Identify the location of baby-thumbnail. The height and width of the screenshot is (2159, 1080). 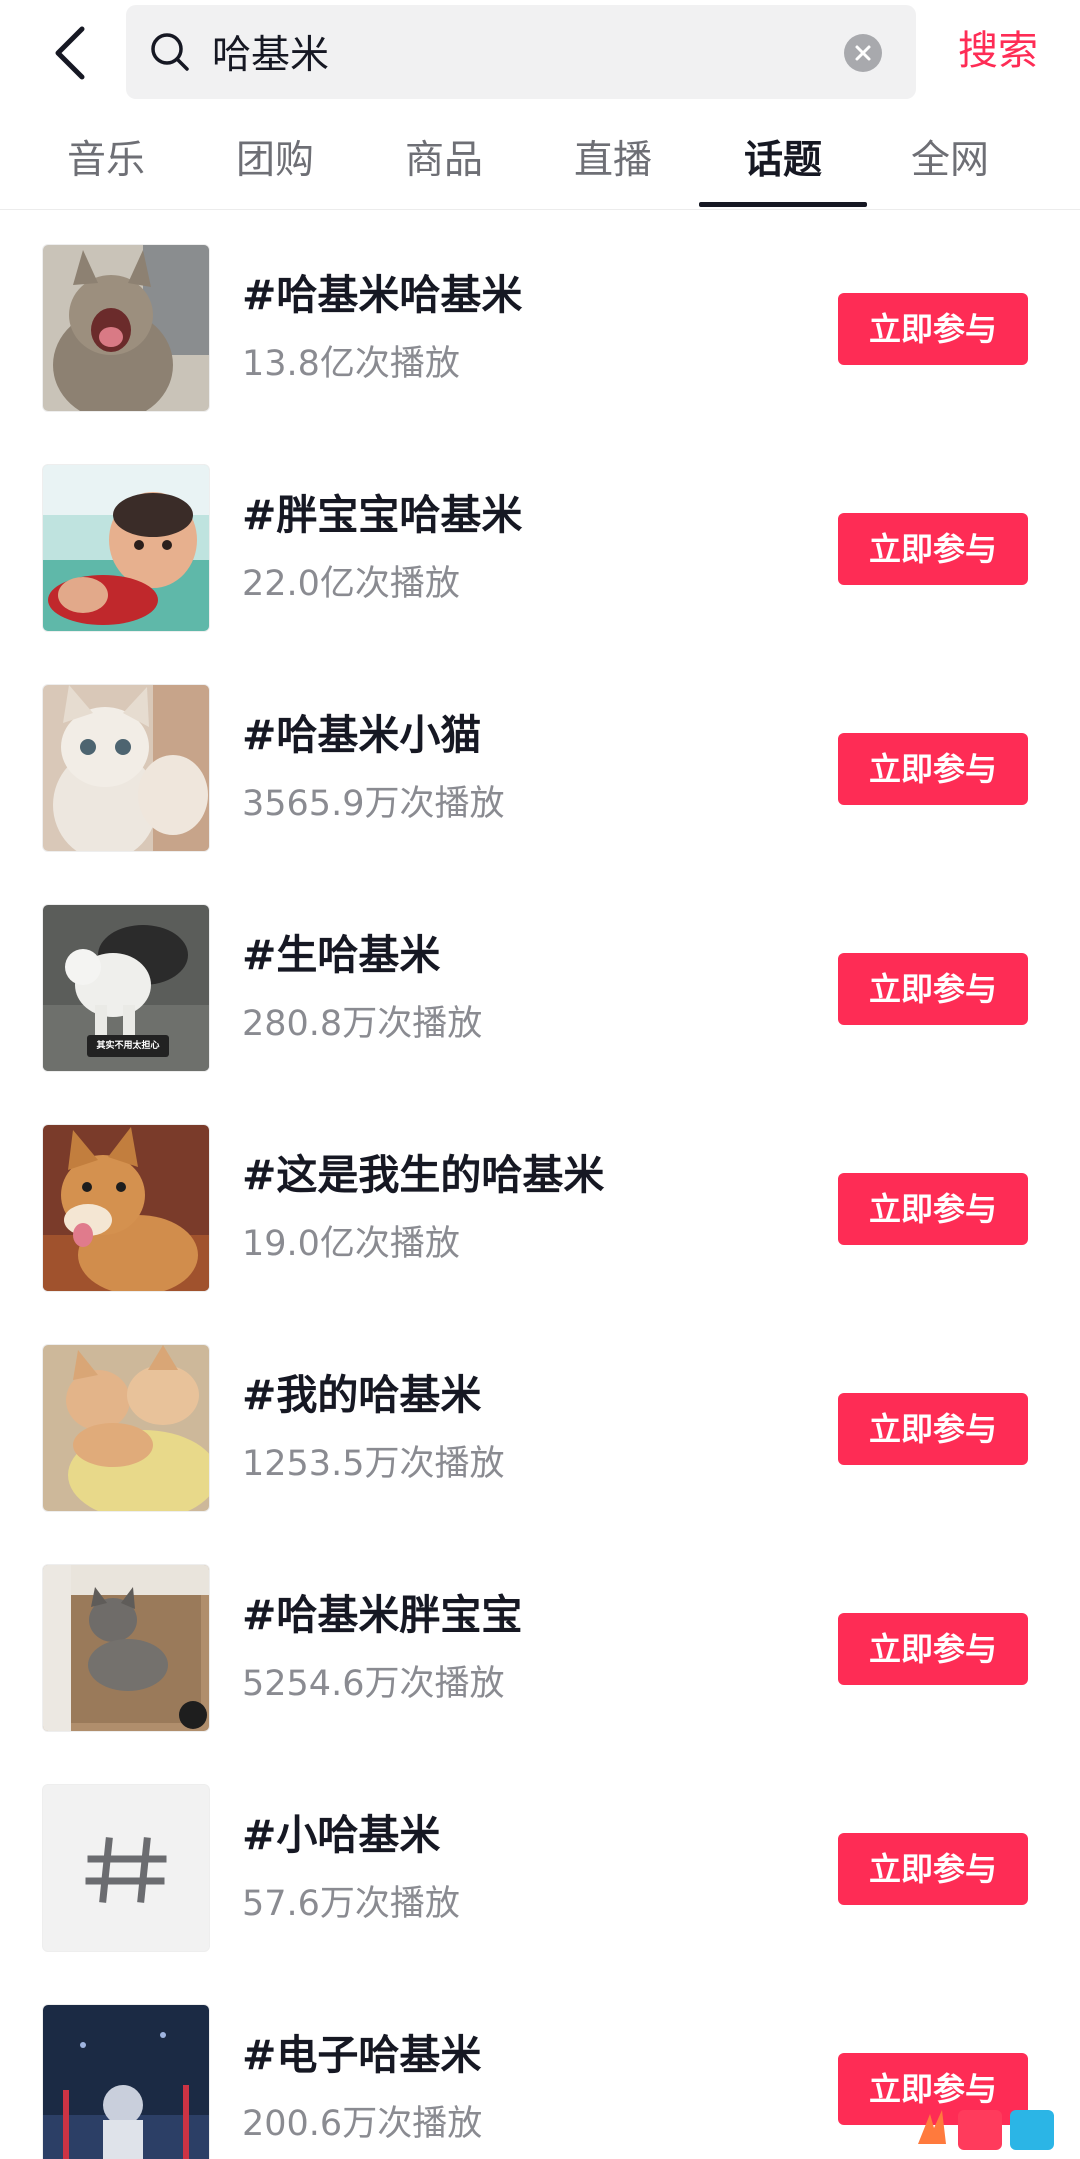
(126, 548).